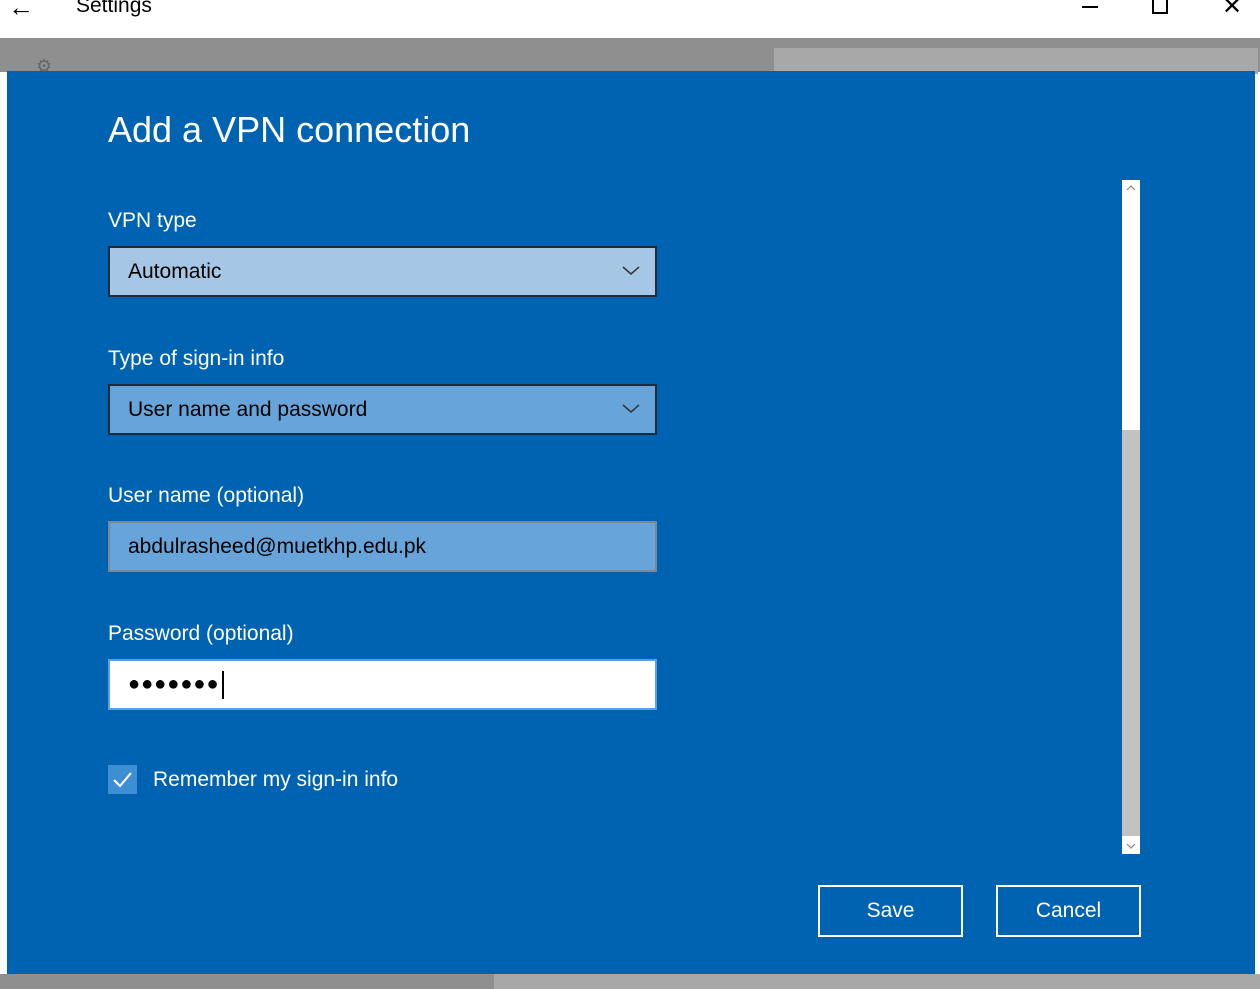 The width and height of the screenshot is (1260, 989). Describe the element at coordinates (382, 271) in the screenshot. I see `vpn-type-dropdown: Automatic` at that location.